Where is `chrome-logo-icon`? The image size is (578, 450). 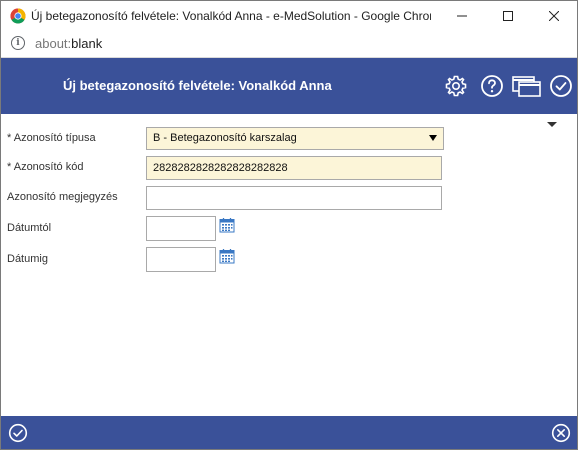
chrome-logo-icon is located at coordinates (18, 16).